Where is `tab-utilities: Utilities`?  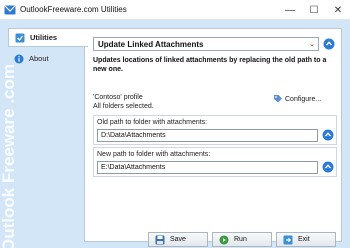 tab-utilities: Utilities is located at coordinates (48, 37).